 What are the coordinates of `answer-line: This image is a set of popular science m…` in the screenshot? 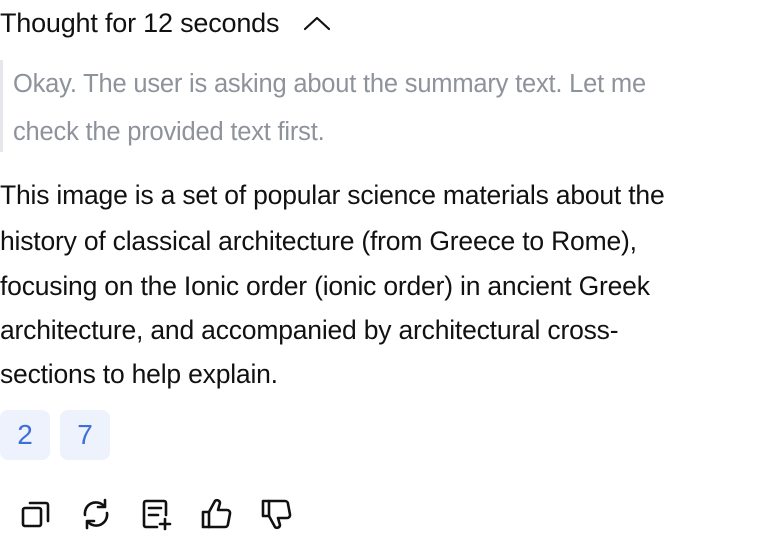 It's located at (332, 195).